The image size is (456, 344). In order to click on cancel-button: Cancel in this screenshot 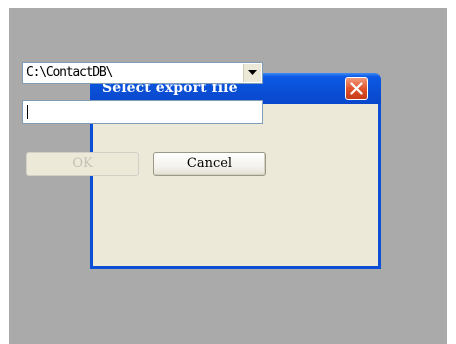, I will do `click(209, 164)`.